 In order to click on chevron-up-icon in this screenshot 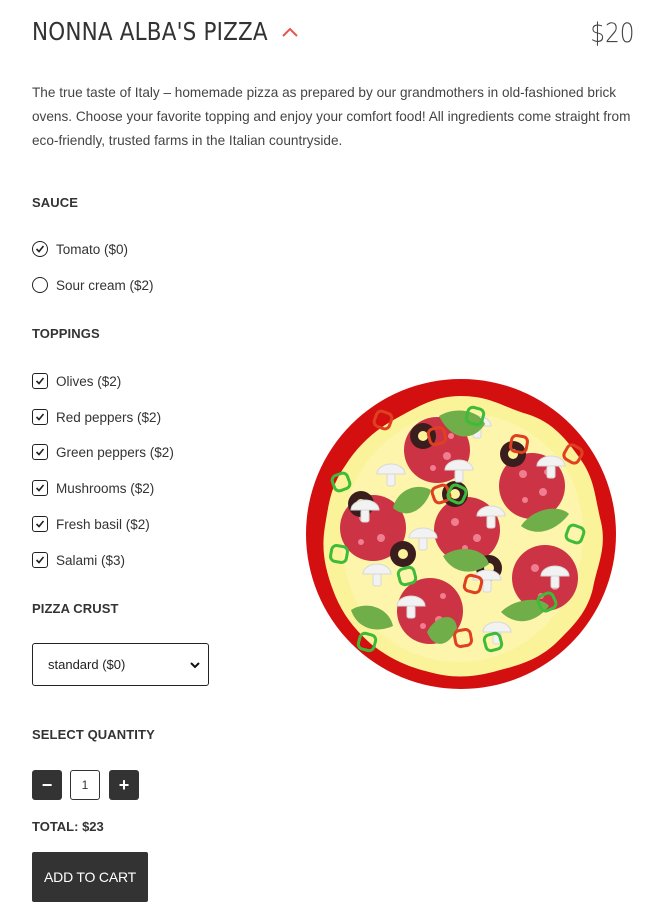, I will do `click(290, 32)`.